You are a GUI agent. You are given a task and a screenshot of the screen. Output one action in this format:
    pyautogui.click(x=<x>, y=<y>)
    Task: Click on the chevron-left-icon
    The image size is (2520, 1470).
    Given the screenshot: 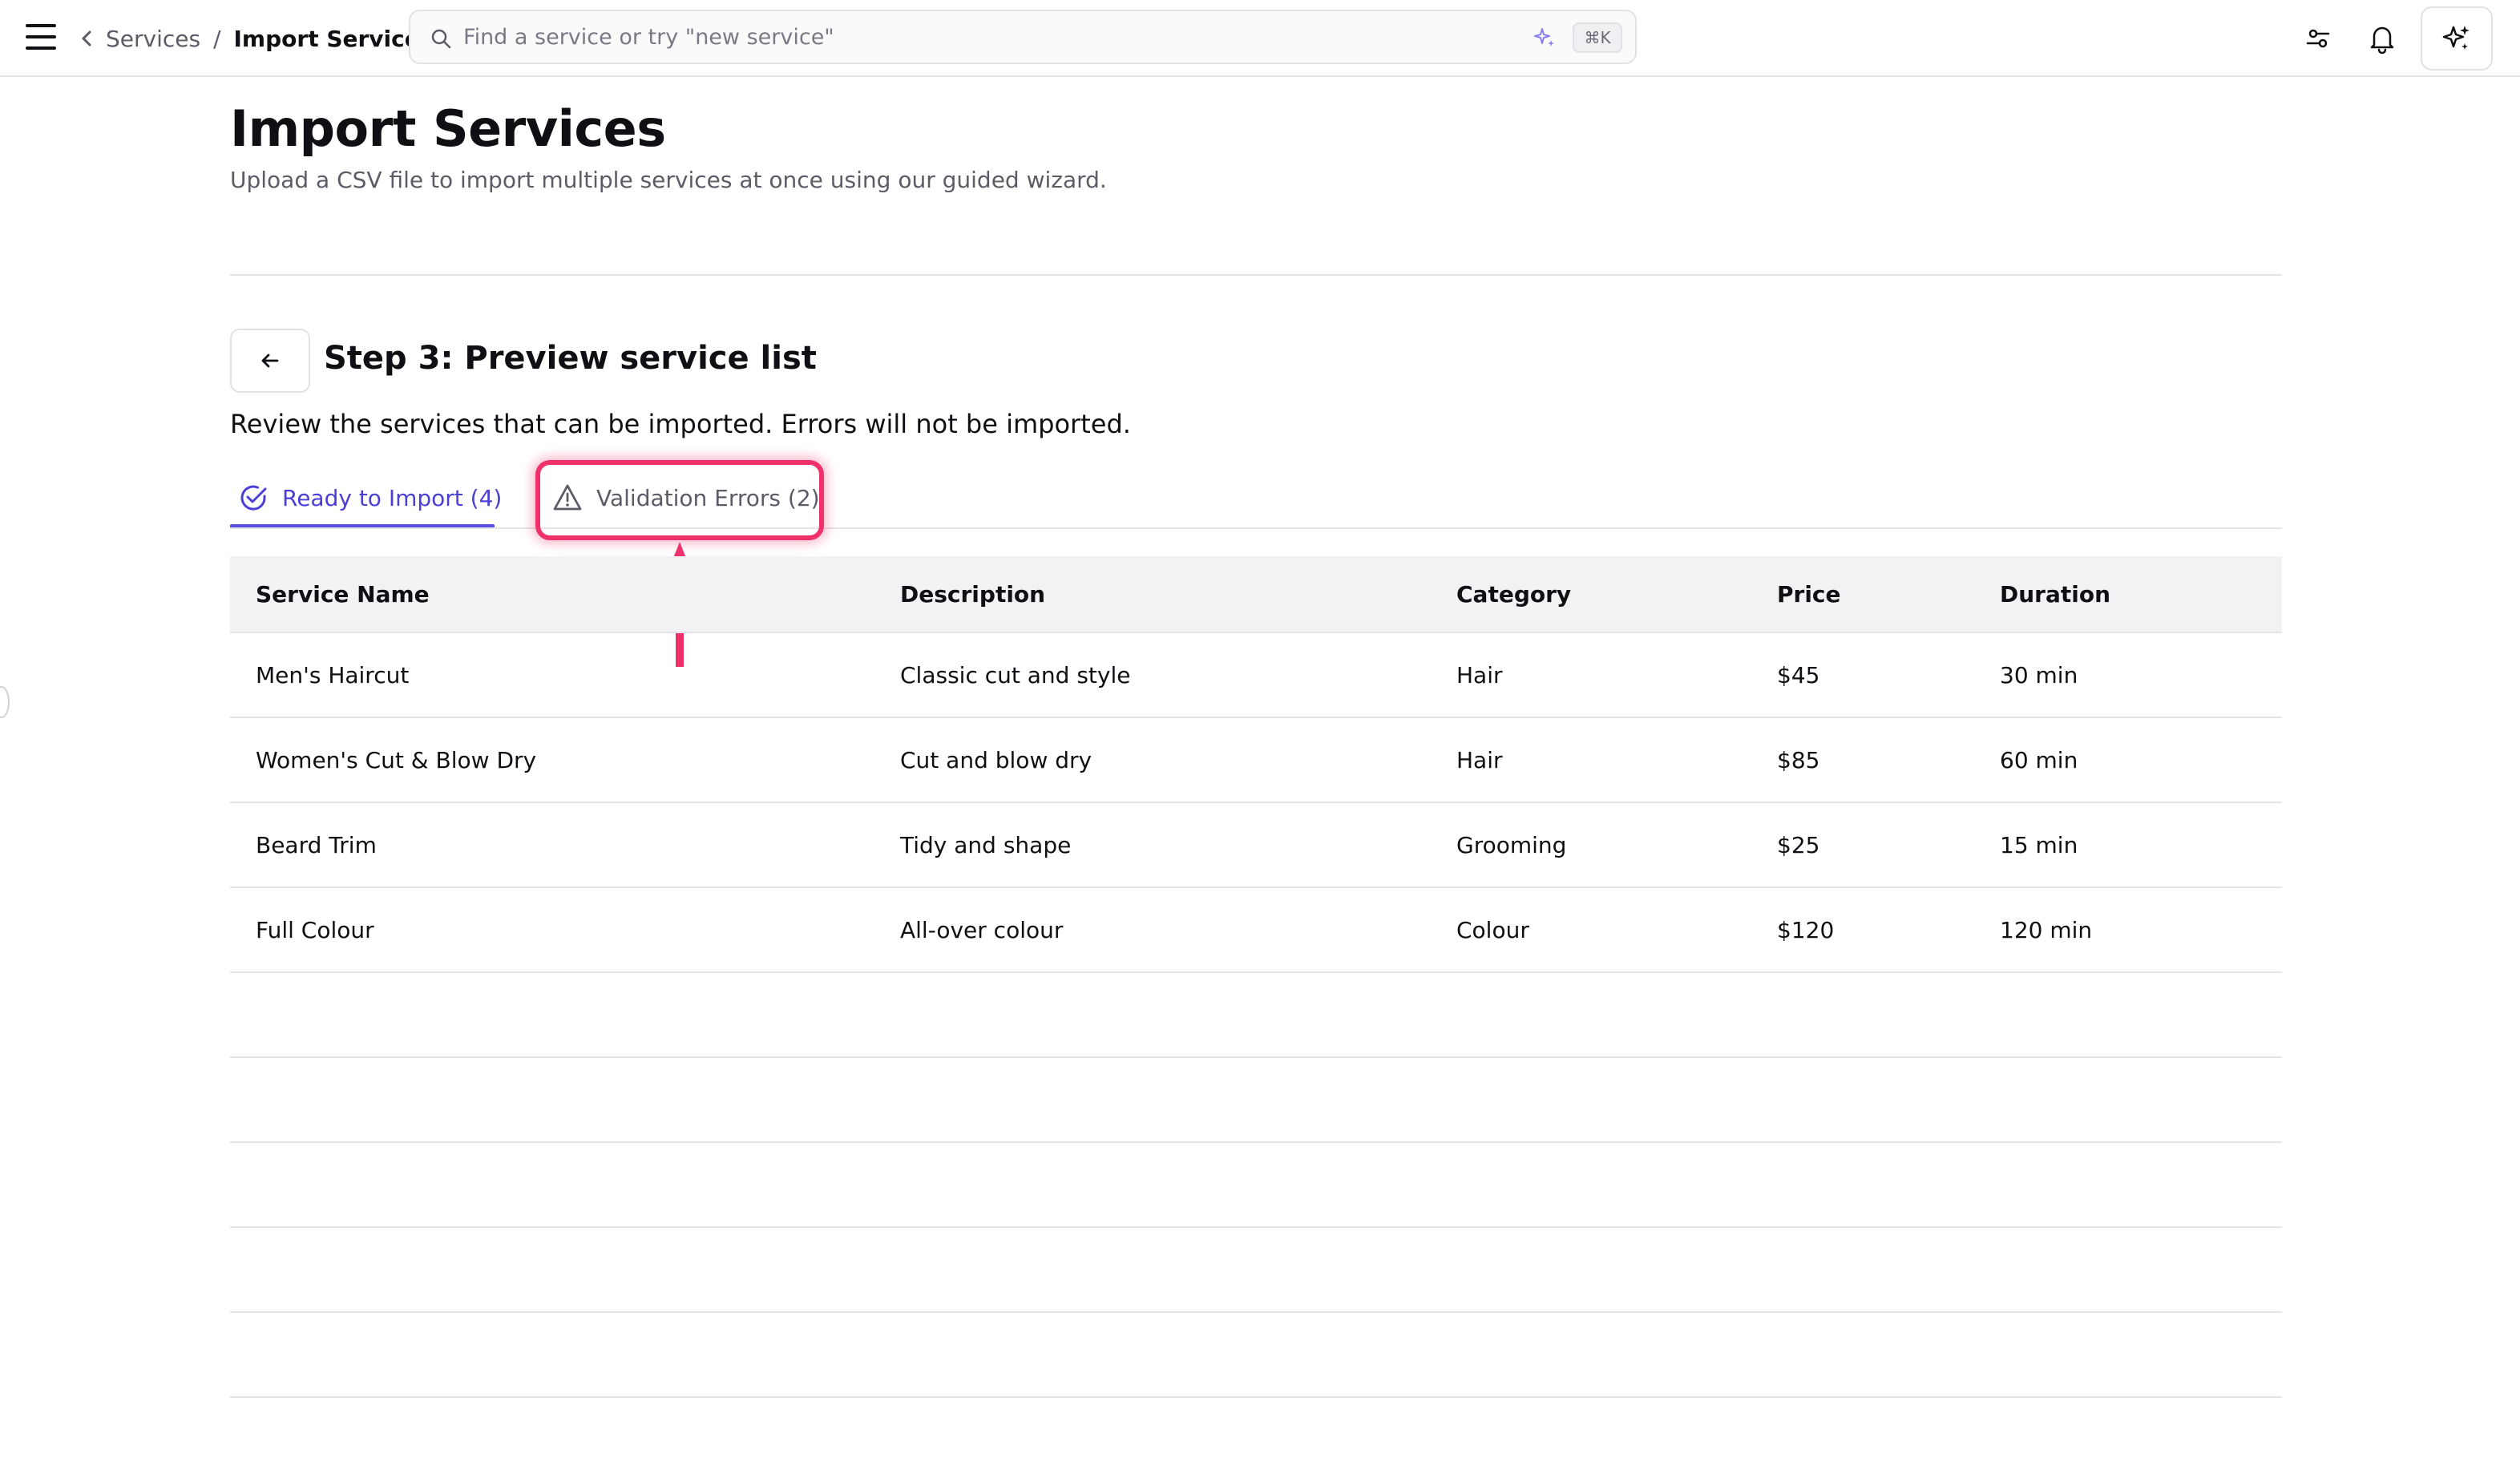 What is the action you would take?
    pyautogui.click(x=89, y=38)
    